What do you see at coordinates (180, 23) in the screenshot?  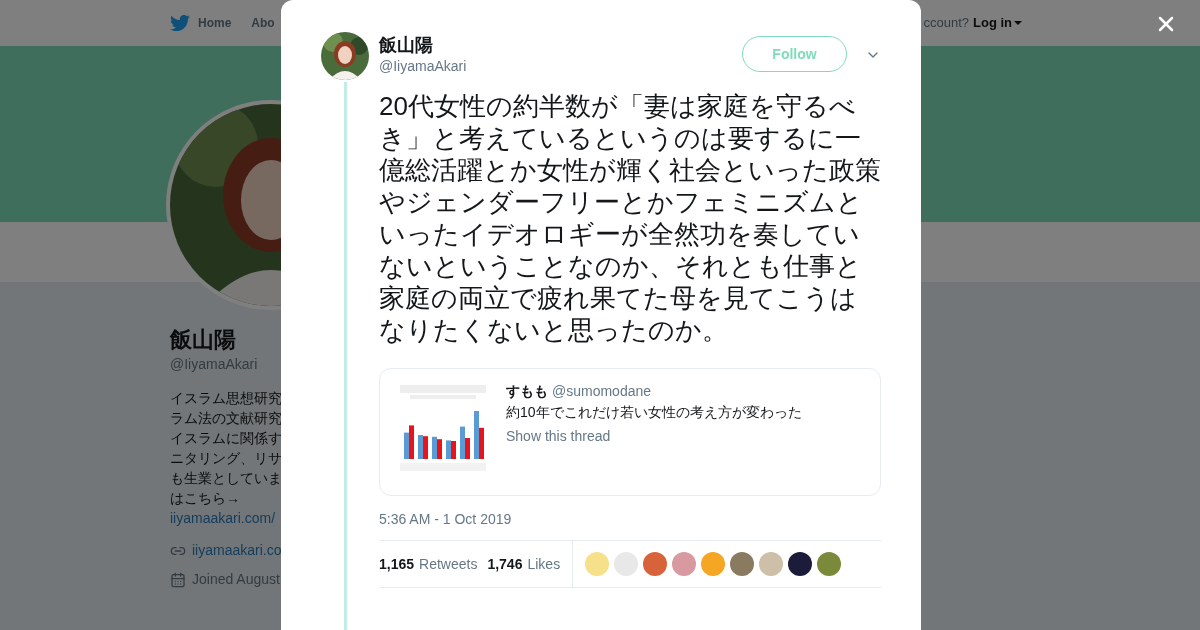 I see `bird-icon` at bounding box center [180, 23].